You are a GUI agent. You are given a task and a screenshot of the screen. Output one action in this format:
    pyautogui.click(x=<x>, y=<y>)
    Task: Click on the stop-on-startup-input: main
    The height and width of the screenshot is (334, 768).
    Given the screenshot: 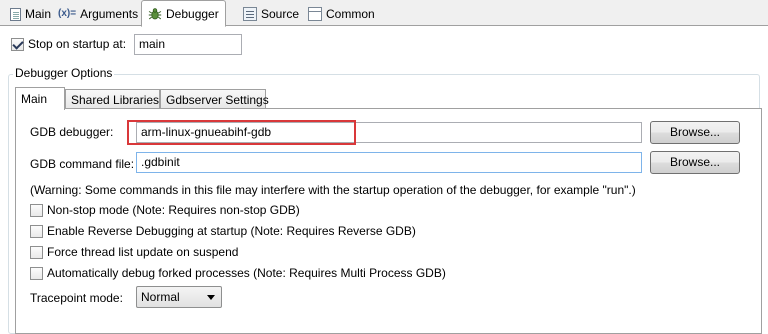 What is the action you would take?
    pyautogui.click(x=188, y=44)
    